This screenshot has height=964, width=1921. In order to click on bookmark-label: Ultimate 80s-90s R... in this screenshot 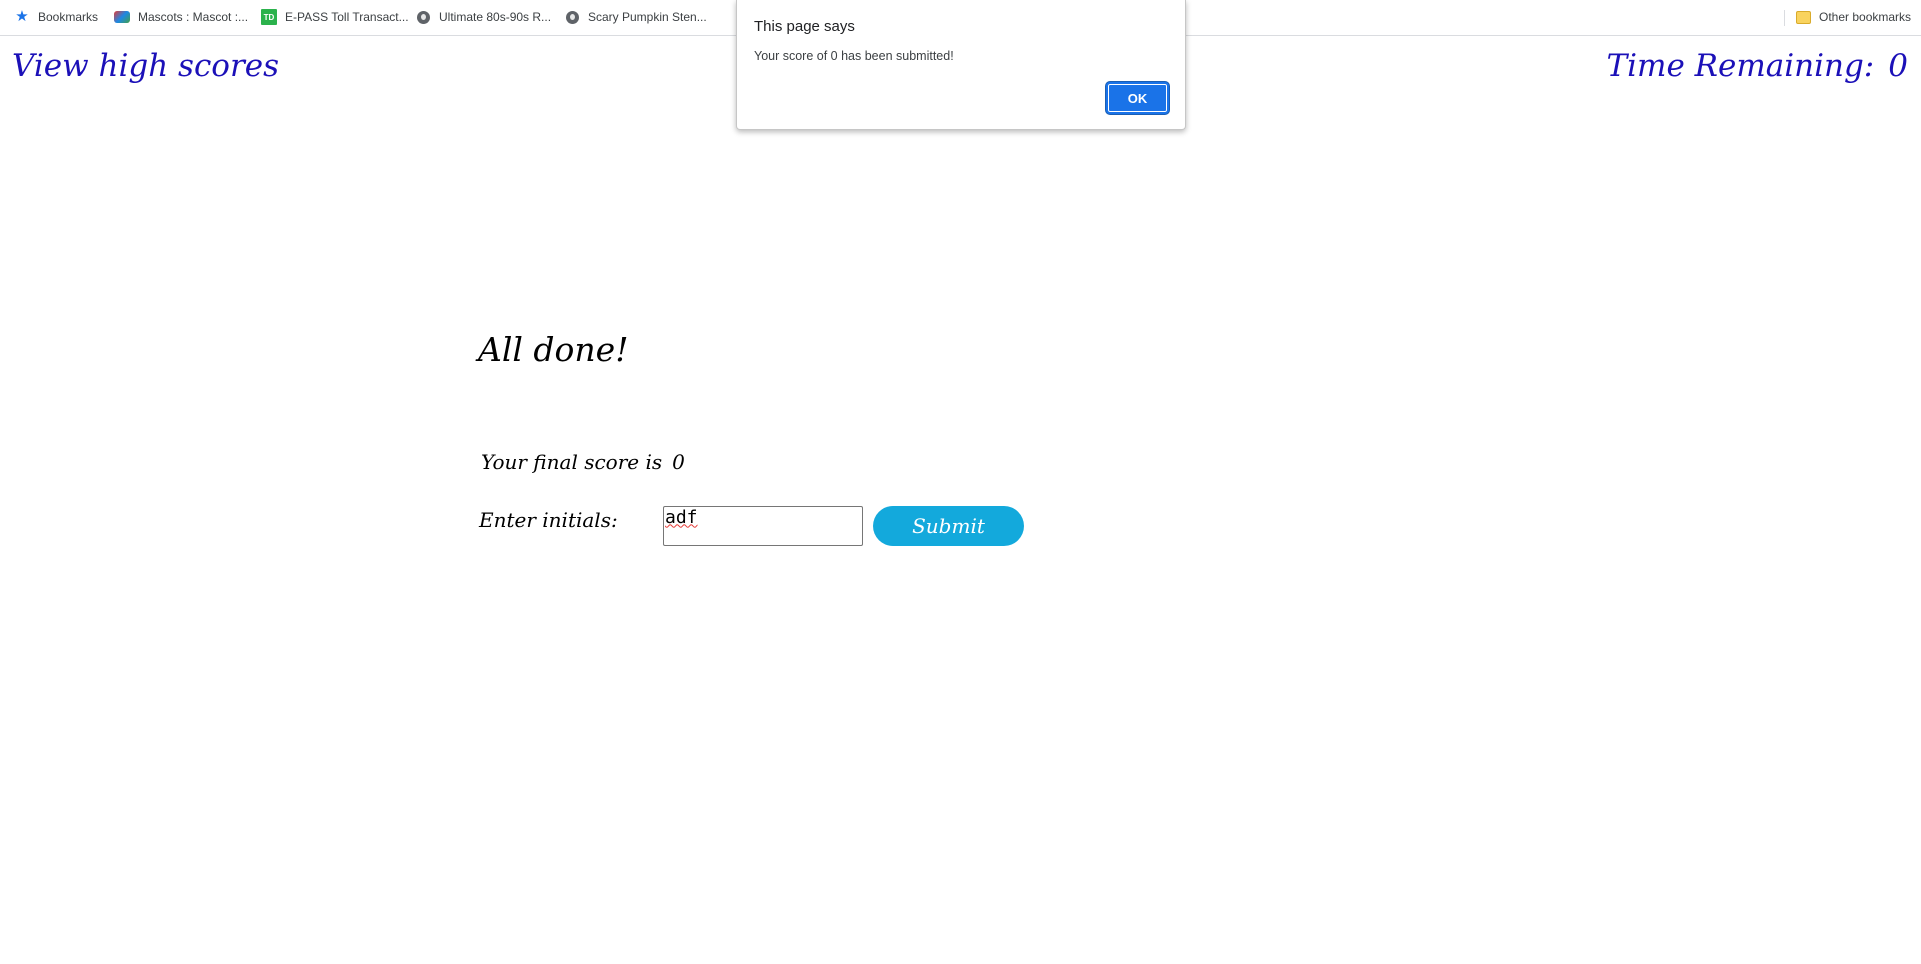, I will do `click(495, 17)`.